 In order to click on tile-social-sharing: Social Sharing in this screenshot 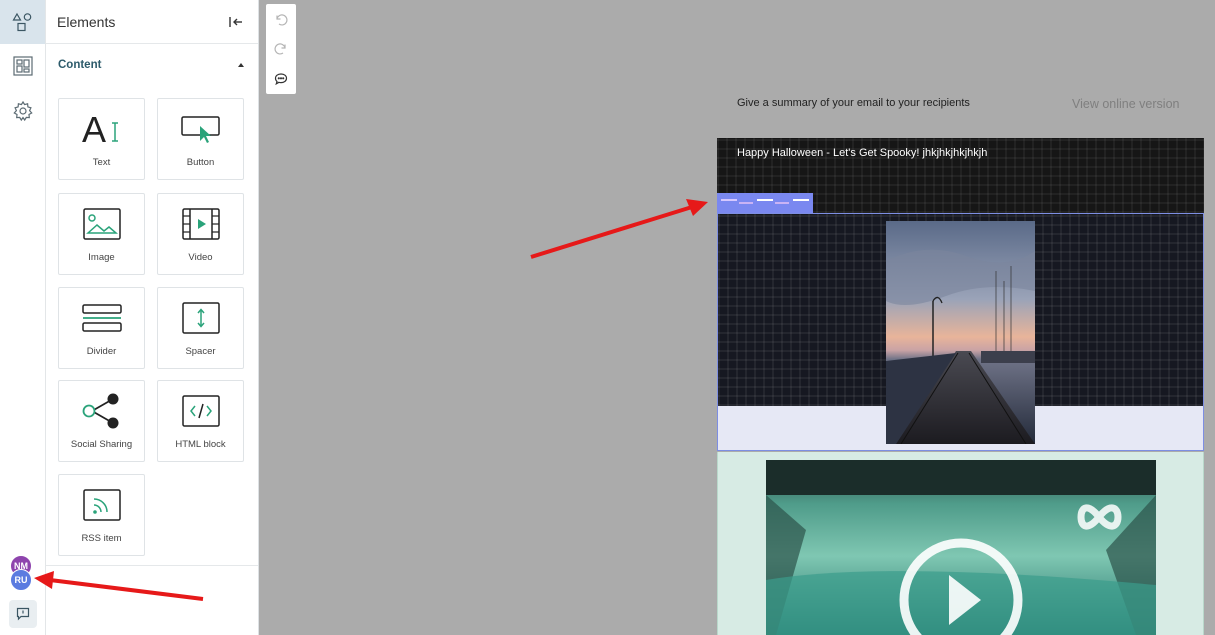, I will do `click(101, 421)`.